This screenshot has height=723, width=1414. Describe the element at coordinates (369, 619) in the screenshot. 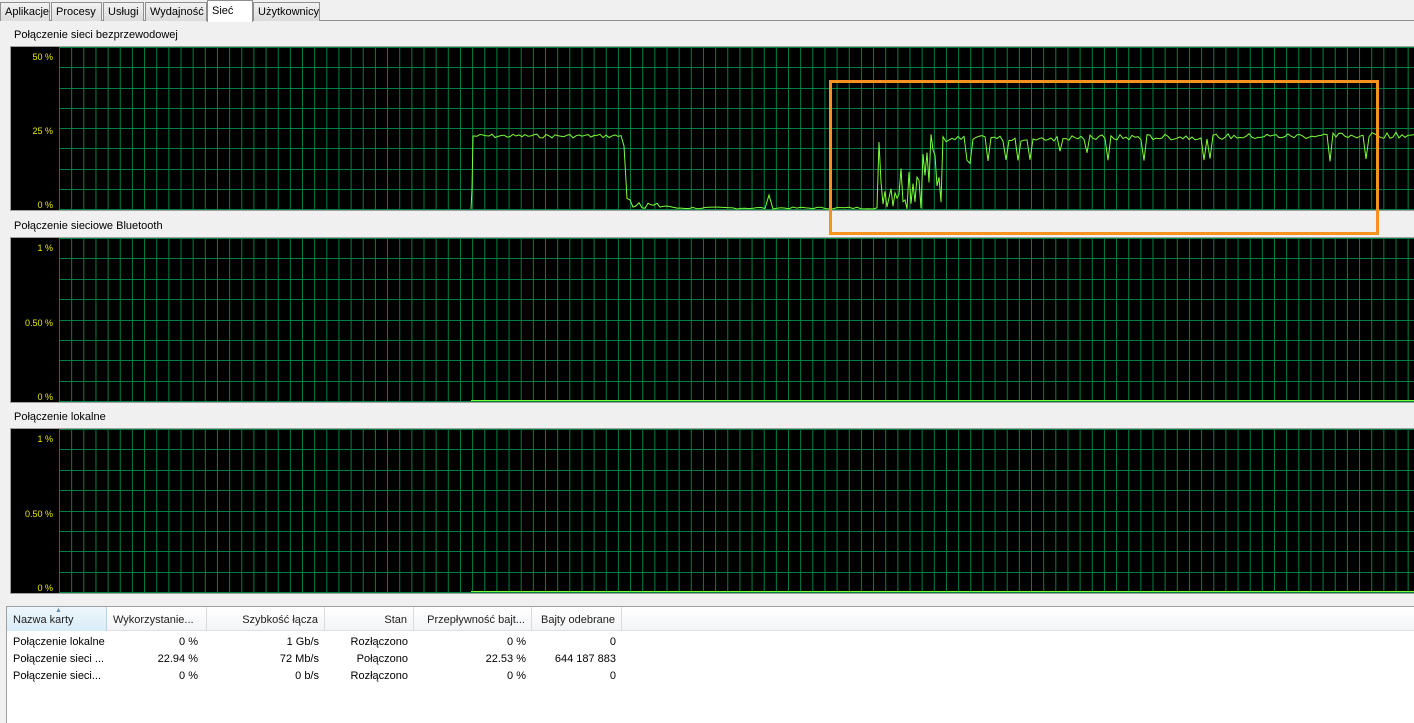

I see `column-header-state: Stan` at that location.